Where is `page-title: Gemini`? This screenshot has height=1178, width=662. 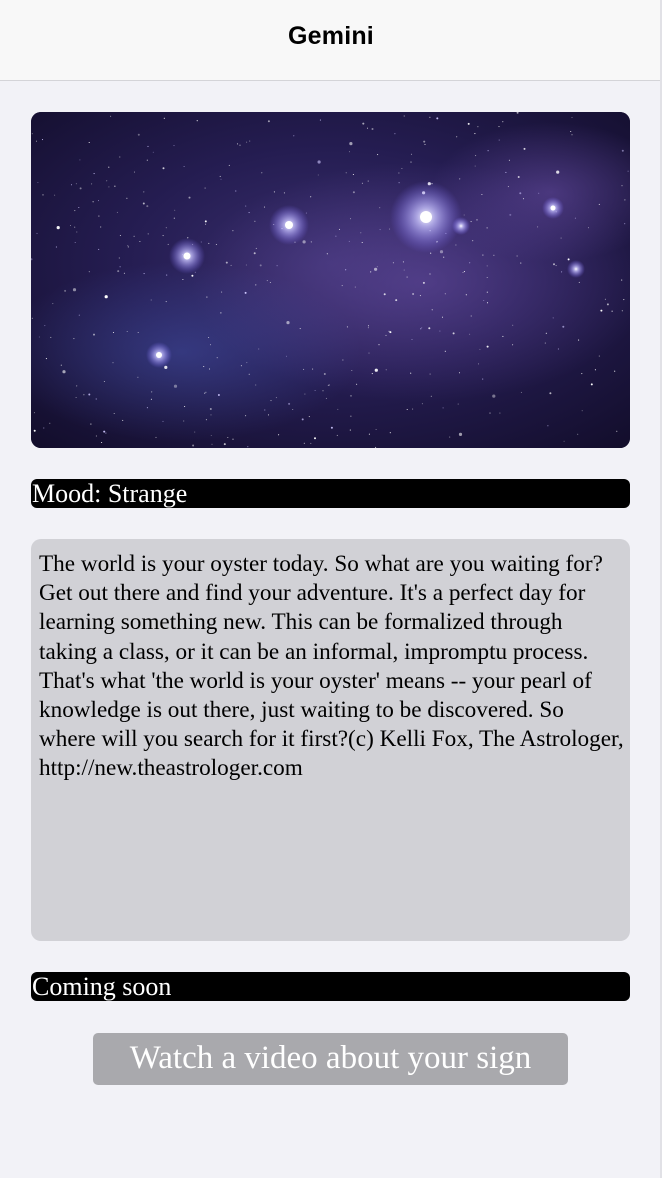 page-title: Gemini is located at coordinates (331, 36).